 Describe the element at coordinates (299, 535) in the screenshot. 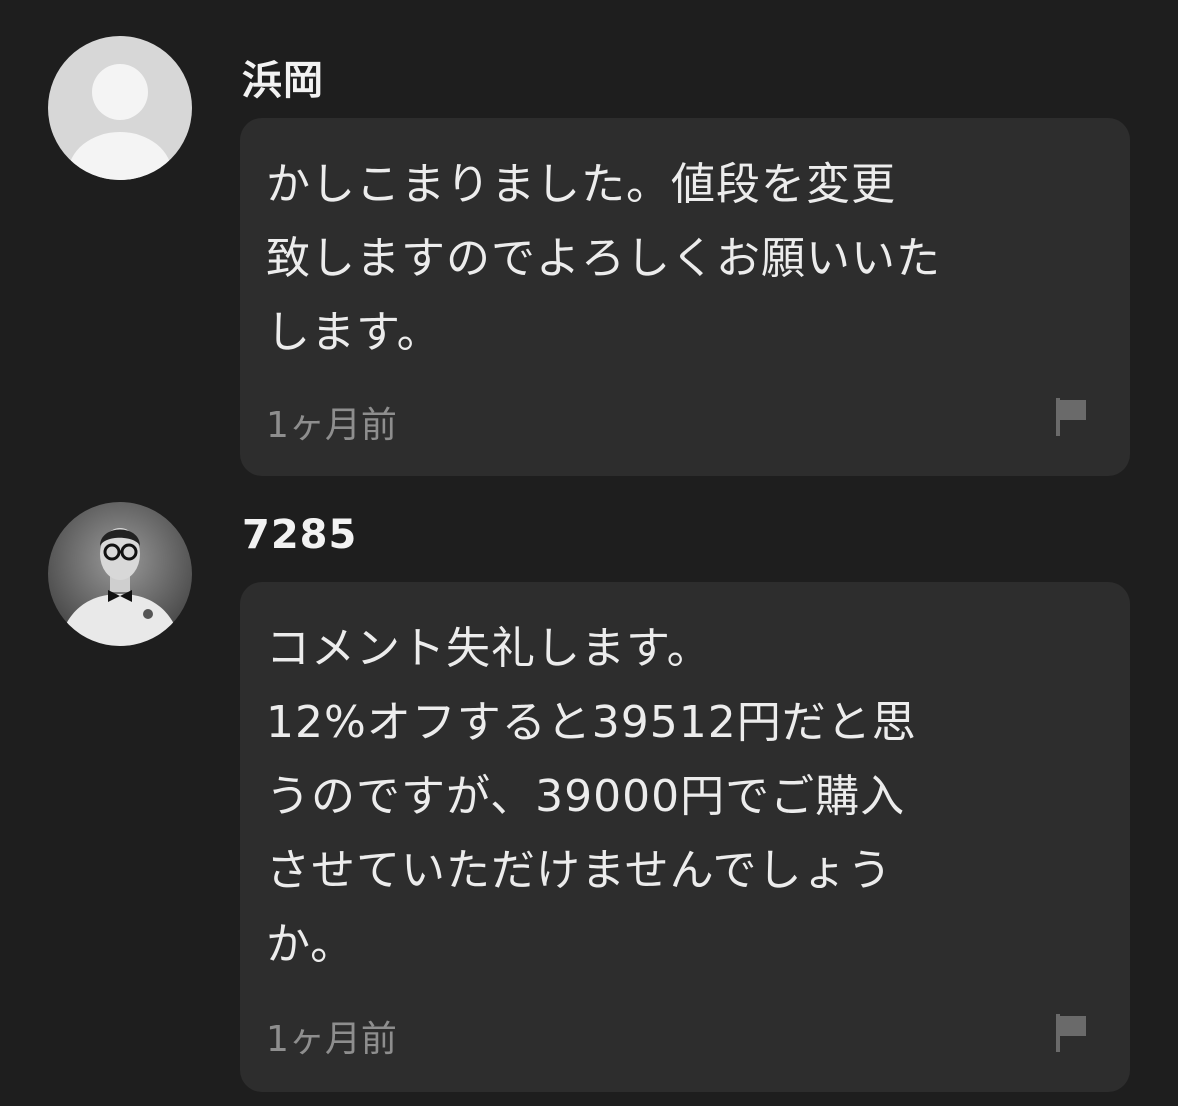

I see `username: 7285` at that location.